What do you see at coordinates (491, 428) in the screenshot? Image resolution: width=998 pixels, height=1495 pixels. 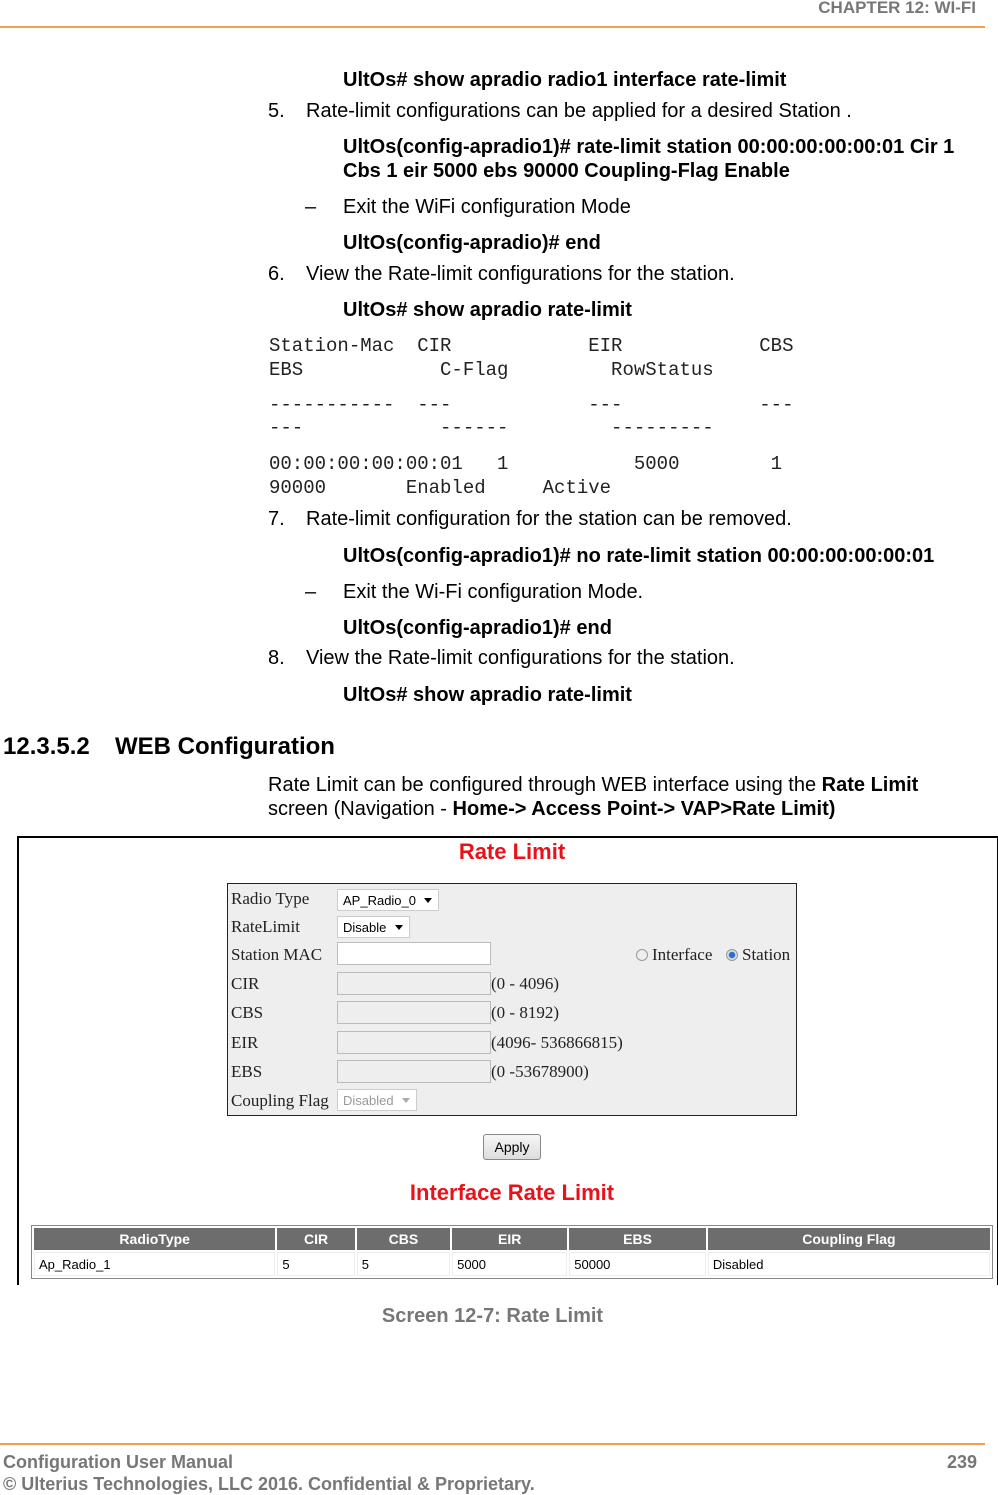 I see `output-line: --- ------ ---------` at bounding box center [491, 428].